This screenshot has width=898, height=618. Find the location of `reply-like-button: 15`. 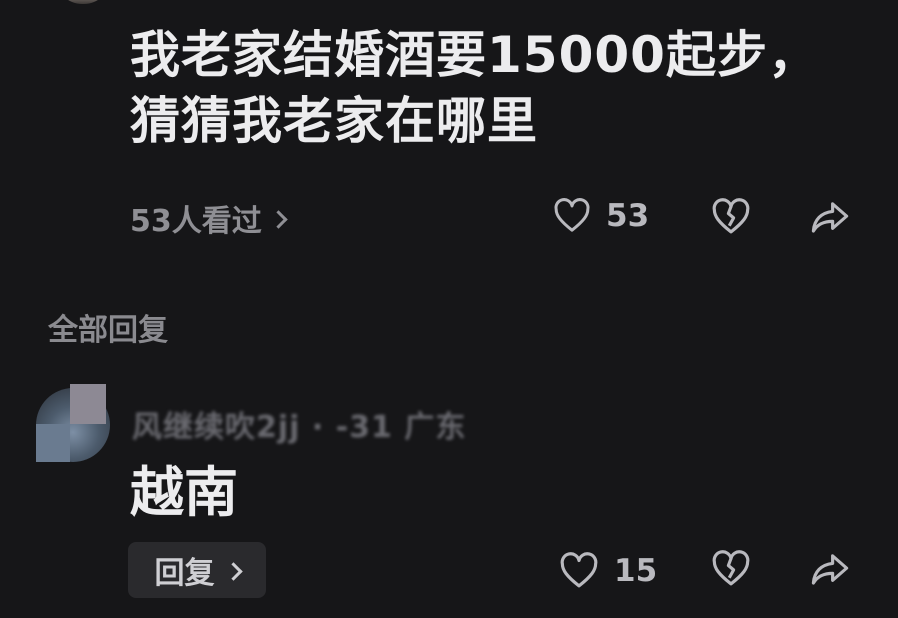

reply-like-button: 15 is located at coordinates (607, 571).